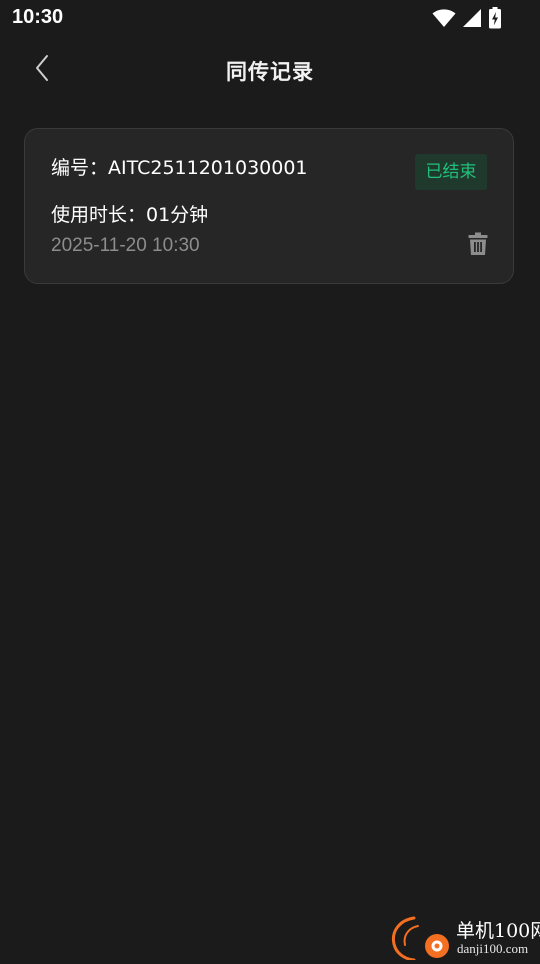  I want to click on watermark: 单机100网 danji100.com, so click(464, 937).